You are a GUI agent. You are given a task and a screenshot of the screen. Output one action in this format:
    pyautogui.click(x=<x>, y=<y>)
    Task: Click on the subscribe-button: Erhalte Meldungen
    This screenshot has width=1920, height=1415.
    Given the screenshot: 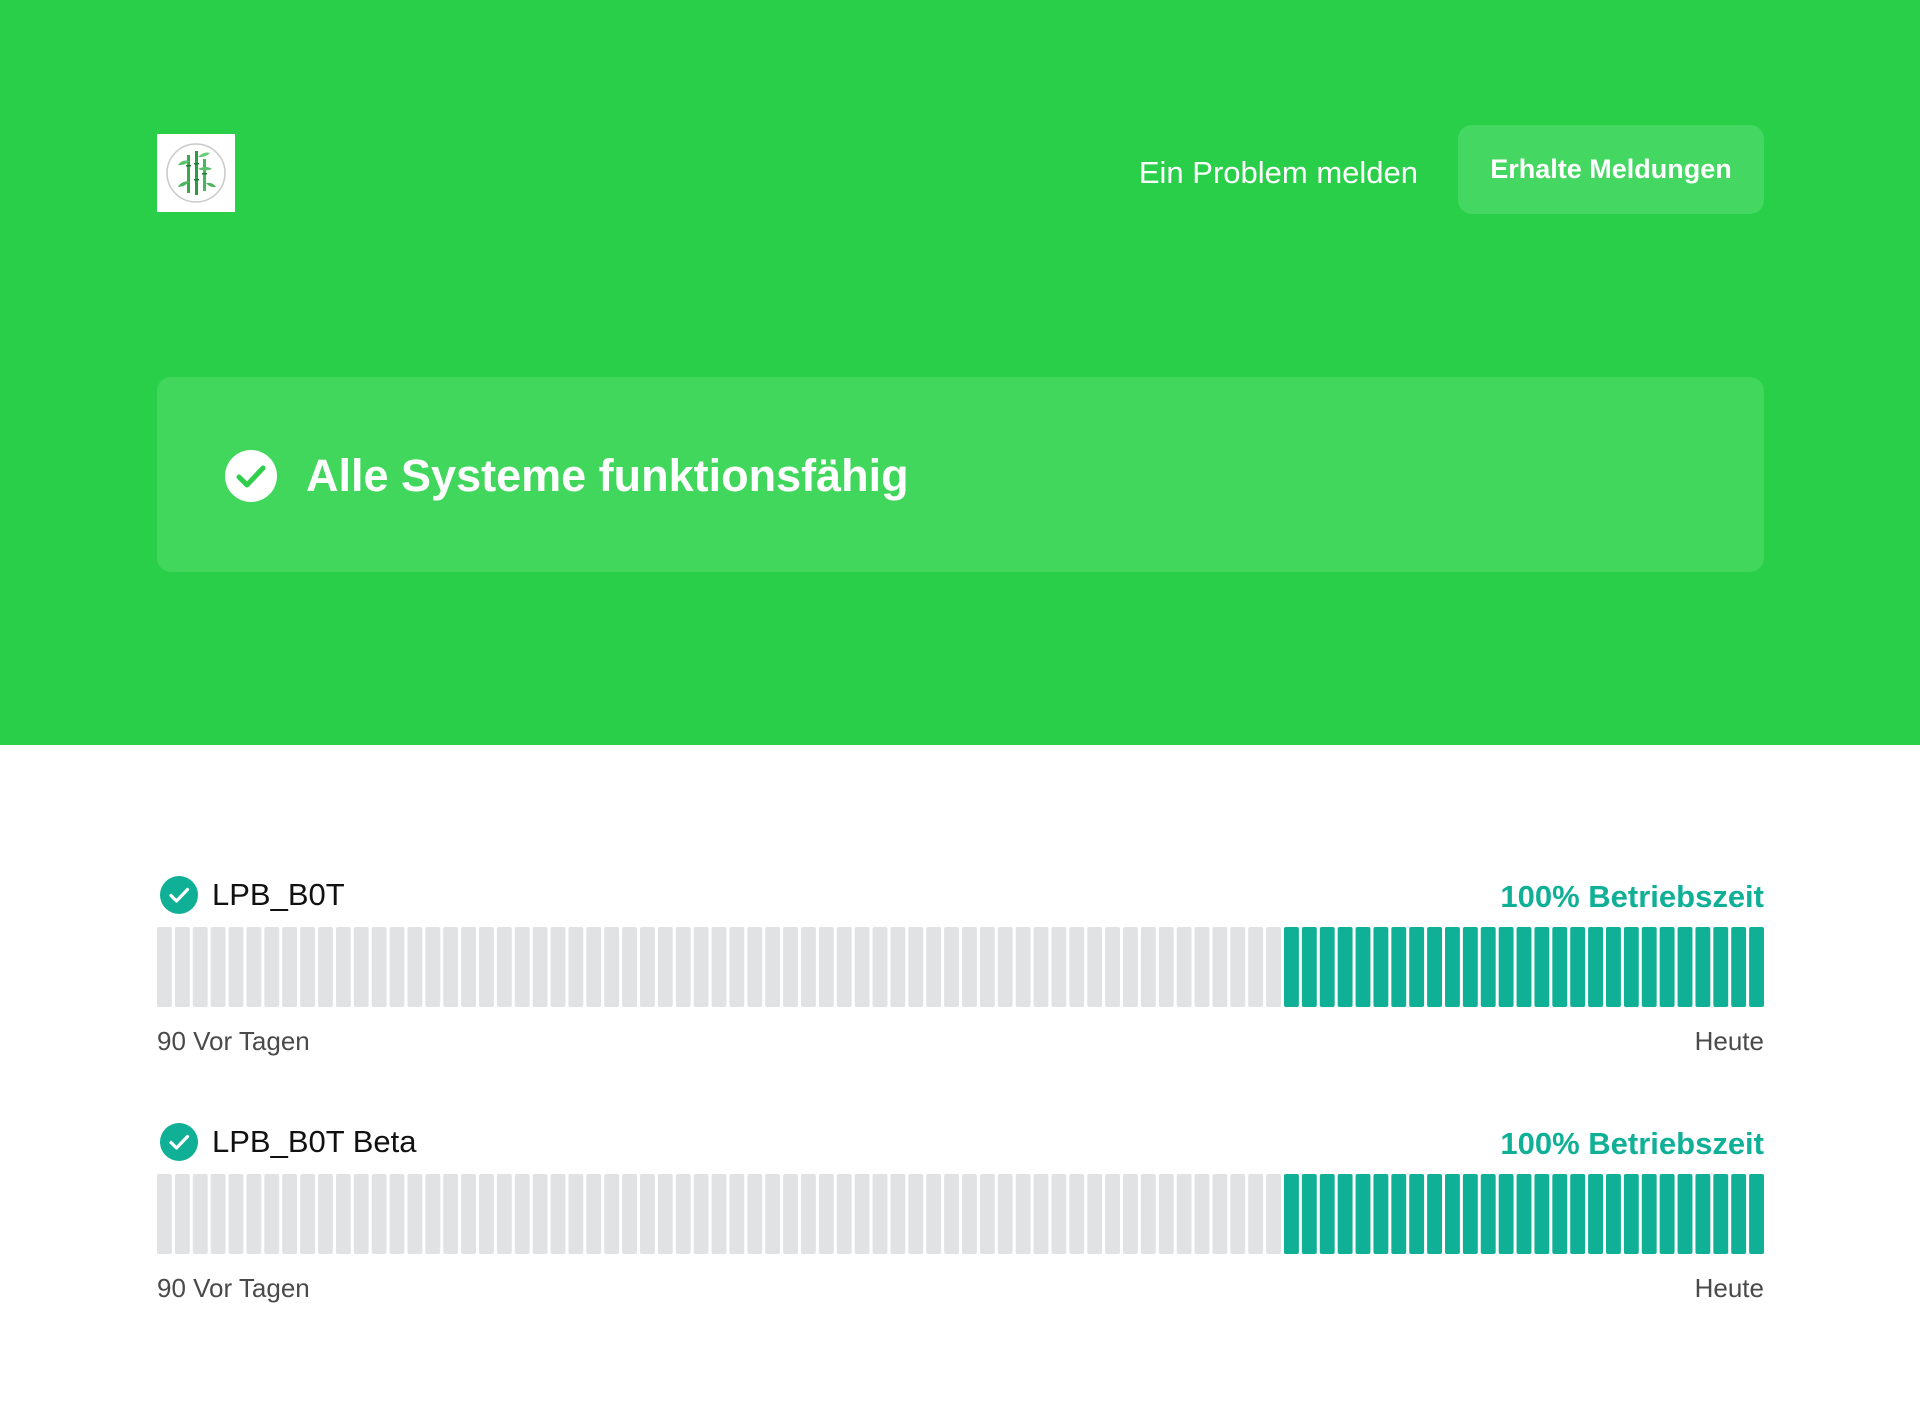 What is the action you would take?
    pyautogui.click(x=1611, y=169)
    